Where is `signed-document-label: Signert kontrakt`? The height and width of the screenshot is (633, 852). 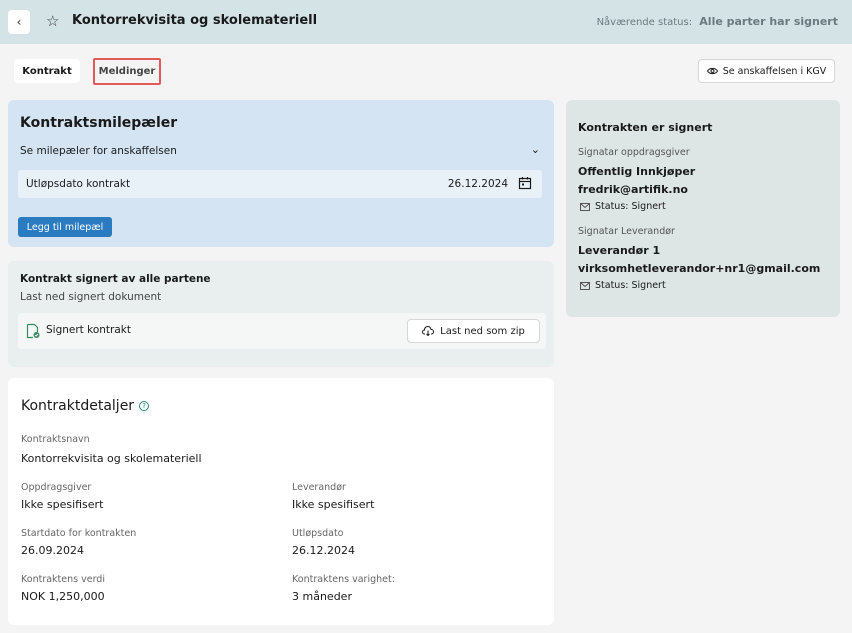 signed-document-label: Signert kontrakt is located at coordinates (88, 330).